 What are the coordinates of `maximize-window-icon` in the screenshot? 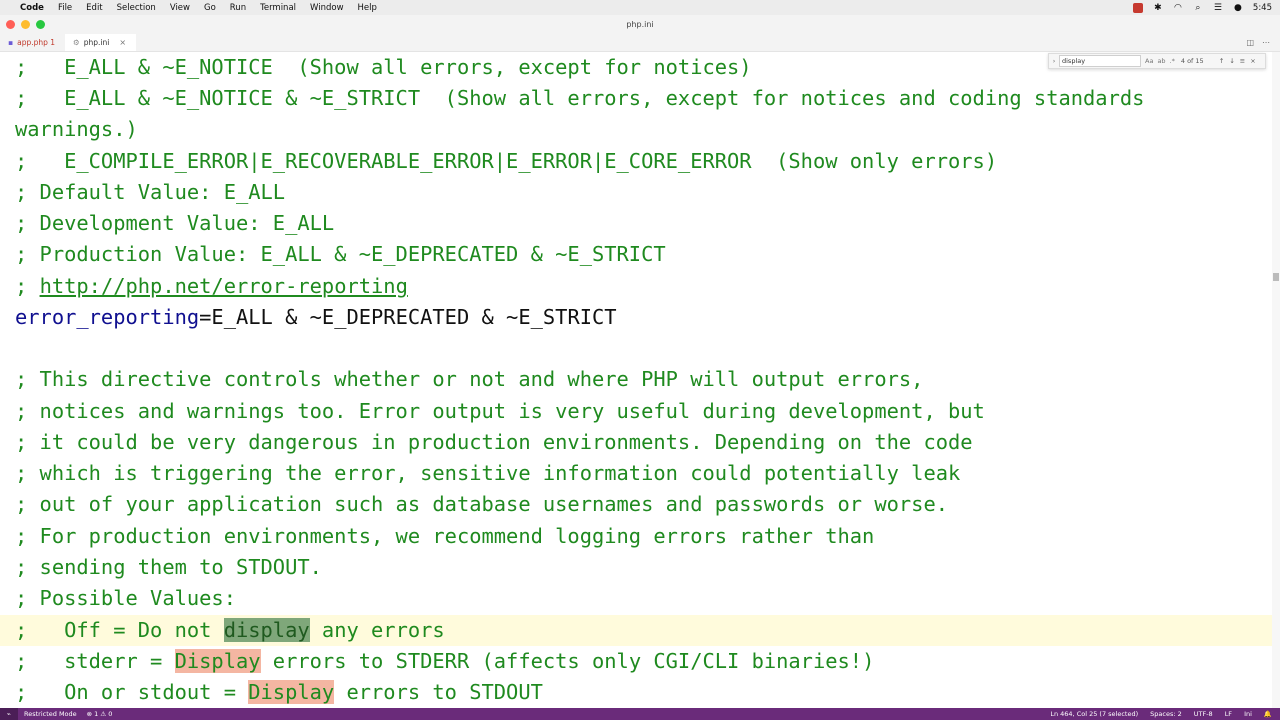 It's located at (40, 24).